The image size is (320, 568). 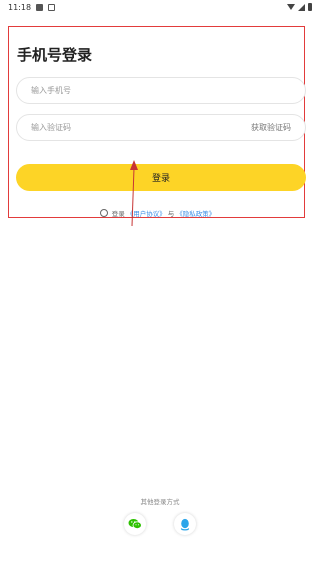 What do you see at coordinates (103, 213) in the screenshot?
I see `agreement-radio` at bounding box center [103, 213].